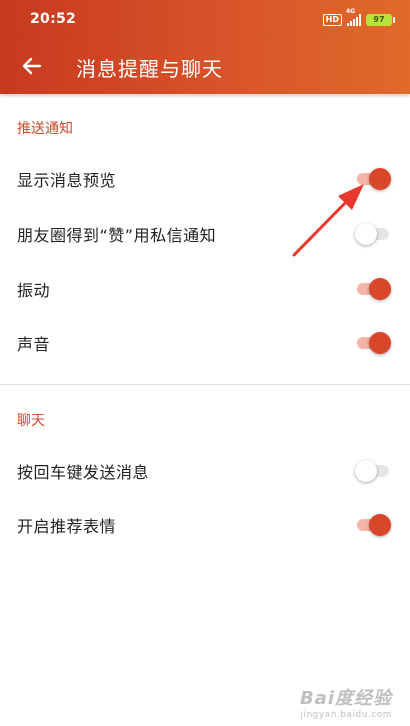 This screenshot has height=726, width=410. Describe the element at coordinates (45, 129) in the screenshot. I see `section-header-push: 推送通知` at that location.